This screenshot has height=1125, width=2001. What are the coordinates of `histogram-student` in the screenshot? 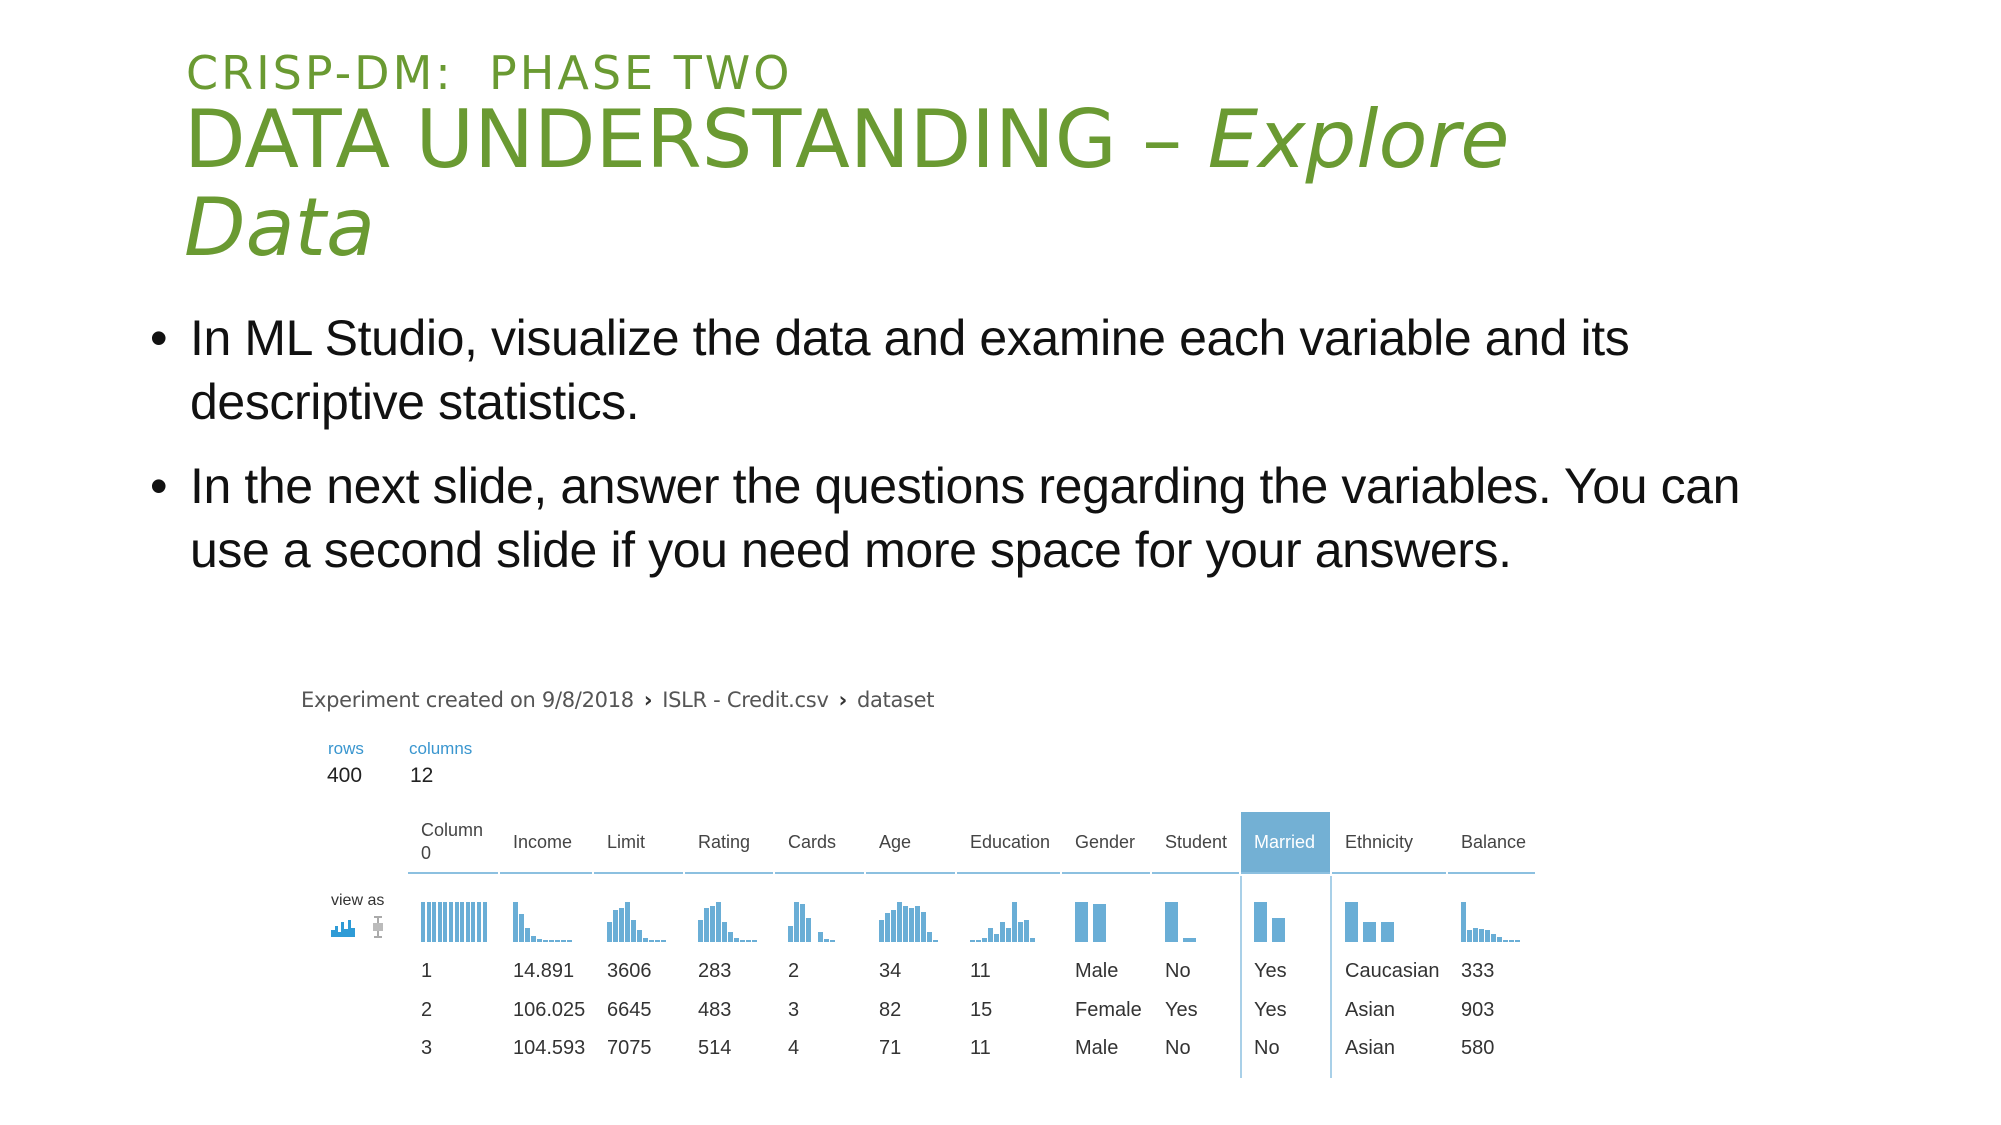 It's located at (1183, 921).